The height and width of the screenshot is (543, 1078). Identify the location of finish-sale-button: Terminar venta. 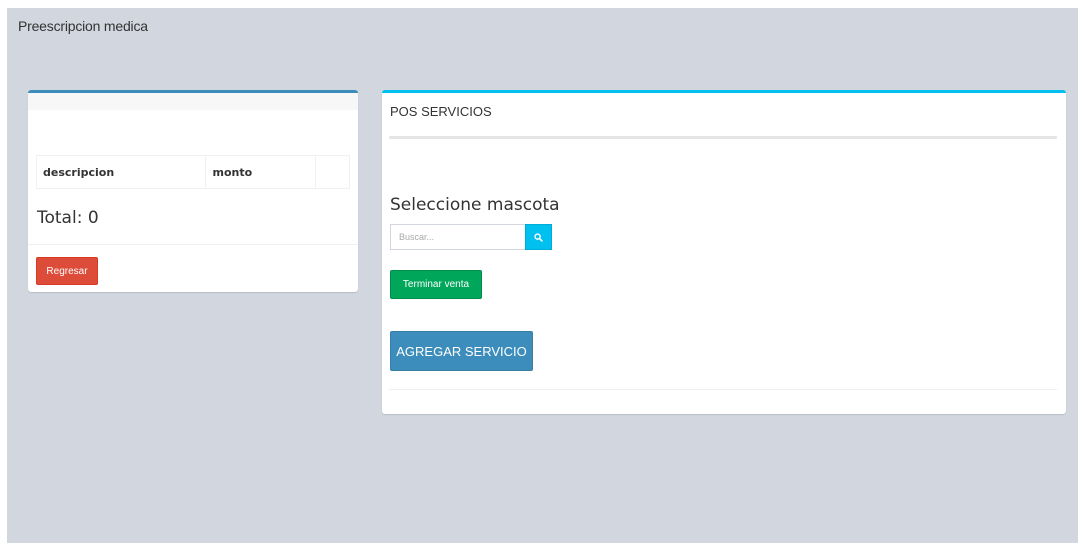
(436, 284).